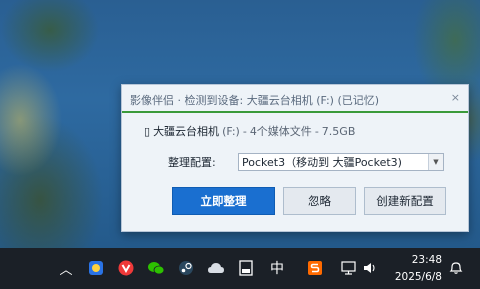 The image size is (480, 289). What do you see at coordinates (338, 131) in the screenshot?
I see `device-size: 7.5GB` at bounding box center [338, 131].